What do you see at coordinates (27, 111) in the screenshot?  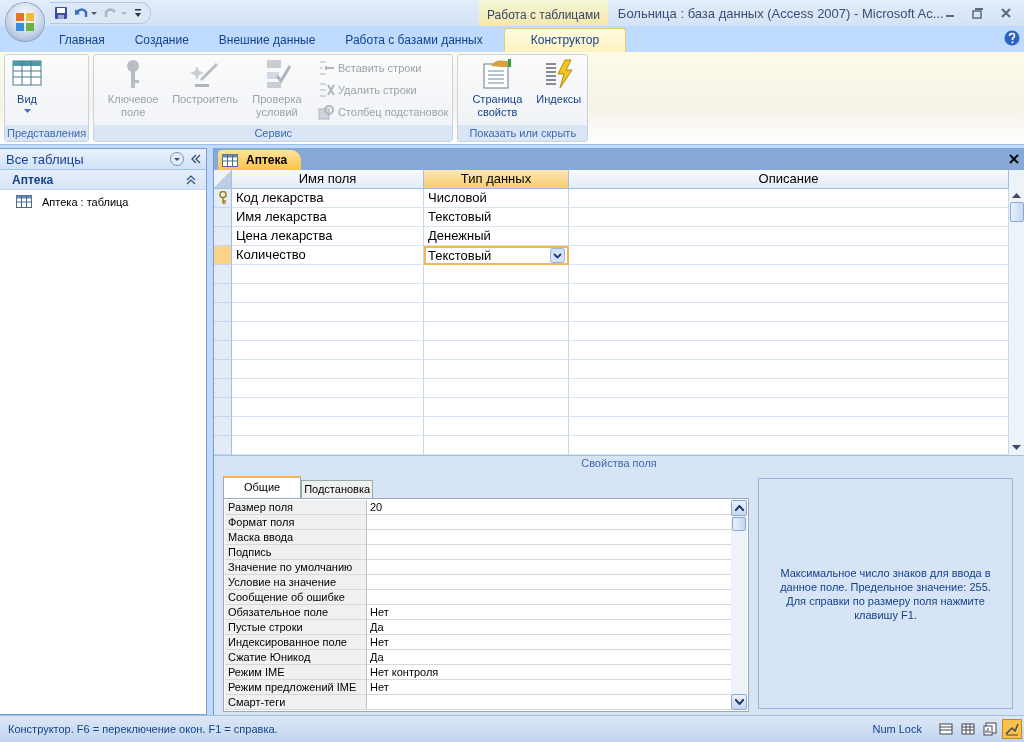 I see `caret-icon` at bounding box center [27, 111].